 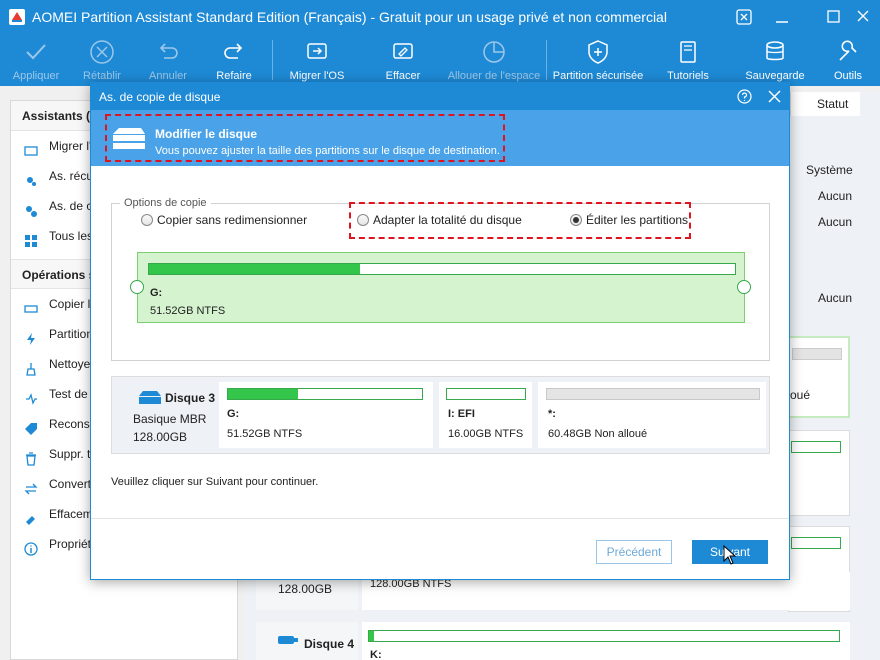 I want to click on wizard-label: As. de c, so click(x=71, y=206).